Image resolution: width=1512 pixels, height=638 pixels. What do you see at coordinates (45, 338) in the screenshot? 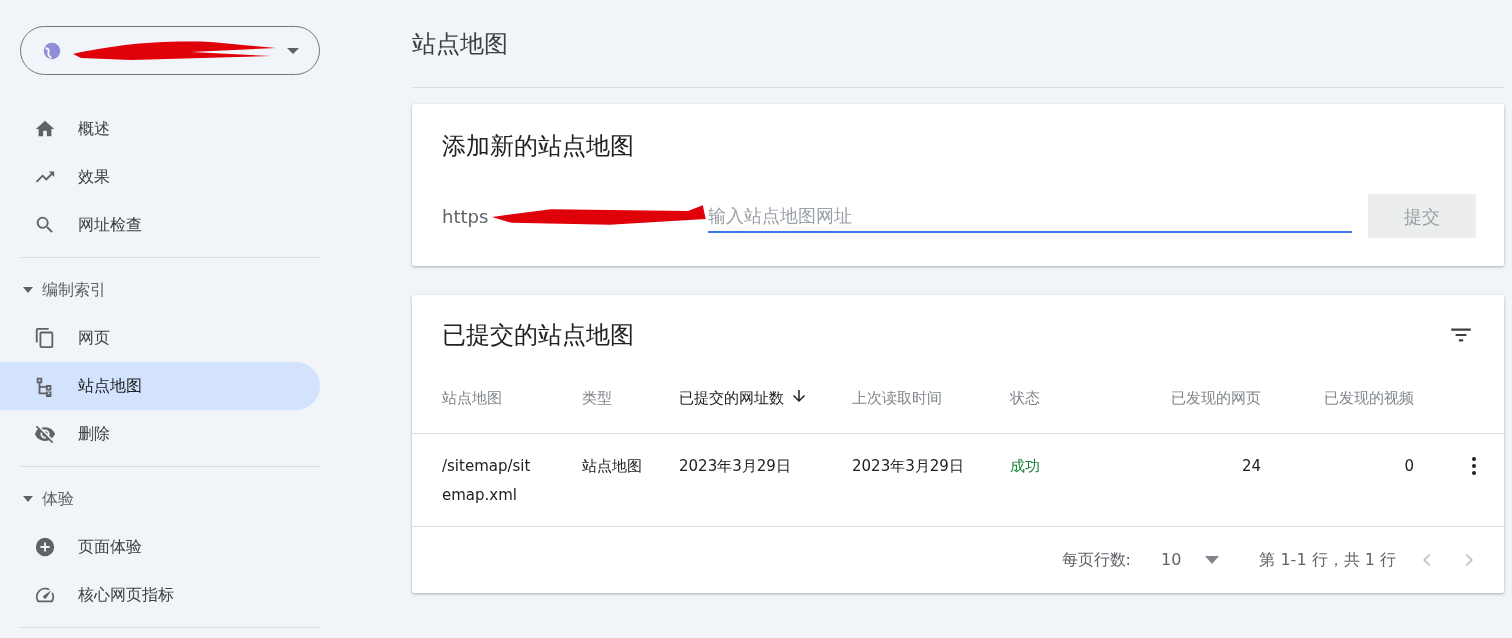
I see `copy-icon` at bounding box center [45, 338].